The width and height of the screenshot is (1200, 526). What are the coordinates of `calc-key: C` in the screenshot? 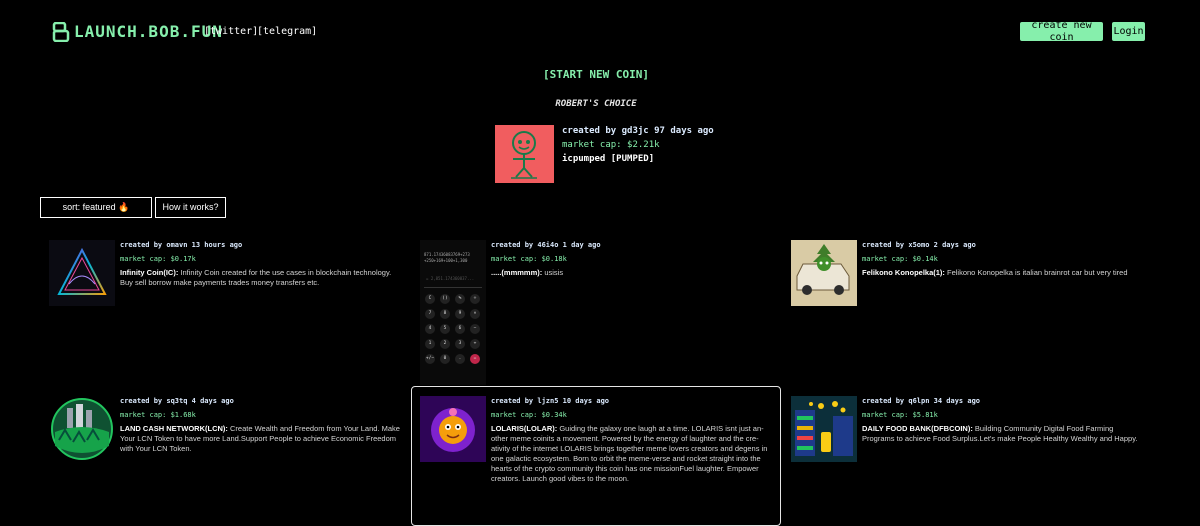 It's located at (430, 299).